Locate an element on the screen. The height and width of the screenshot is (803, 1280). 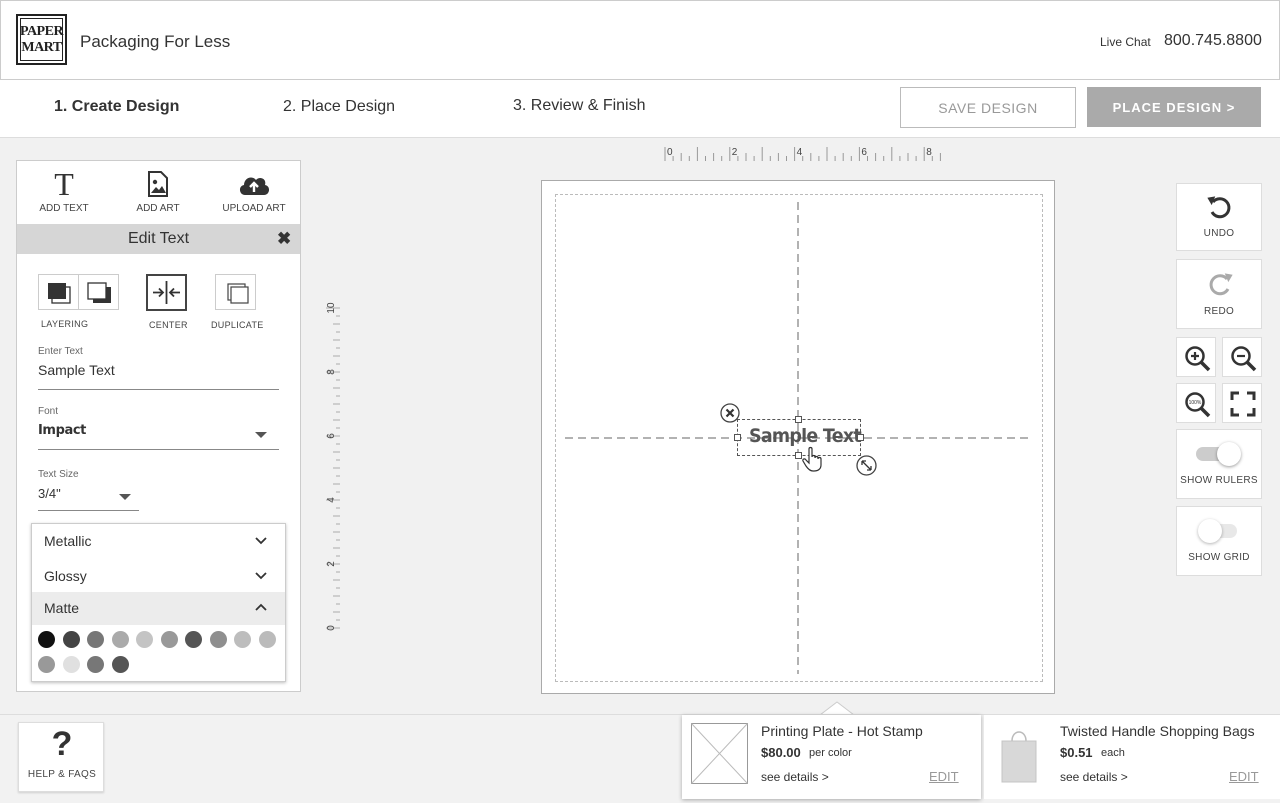
finish-glossy-row: Glossy is located at coordinates (158, 575).